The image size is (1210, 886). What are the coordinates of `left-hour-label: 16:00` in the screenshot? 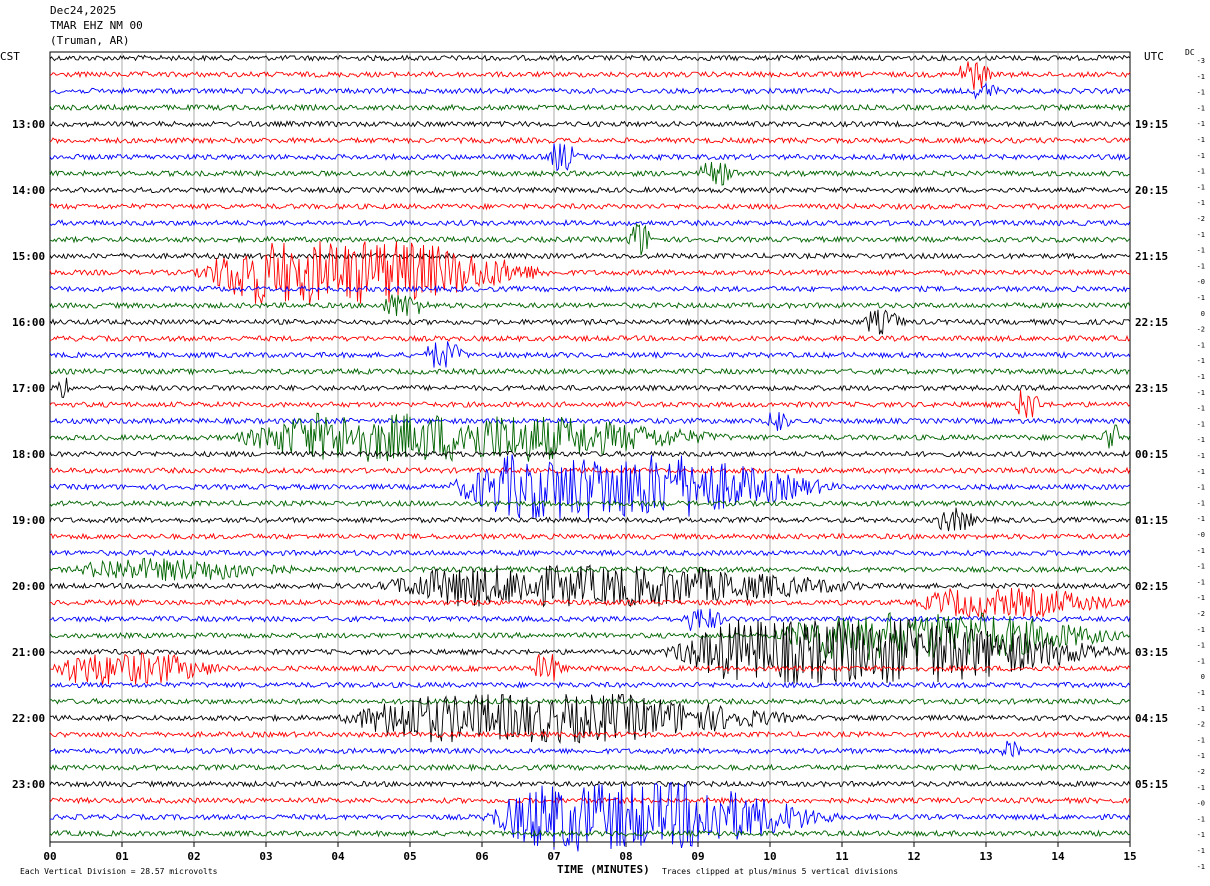 It's located at (28, 322).